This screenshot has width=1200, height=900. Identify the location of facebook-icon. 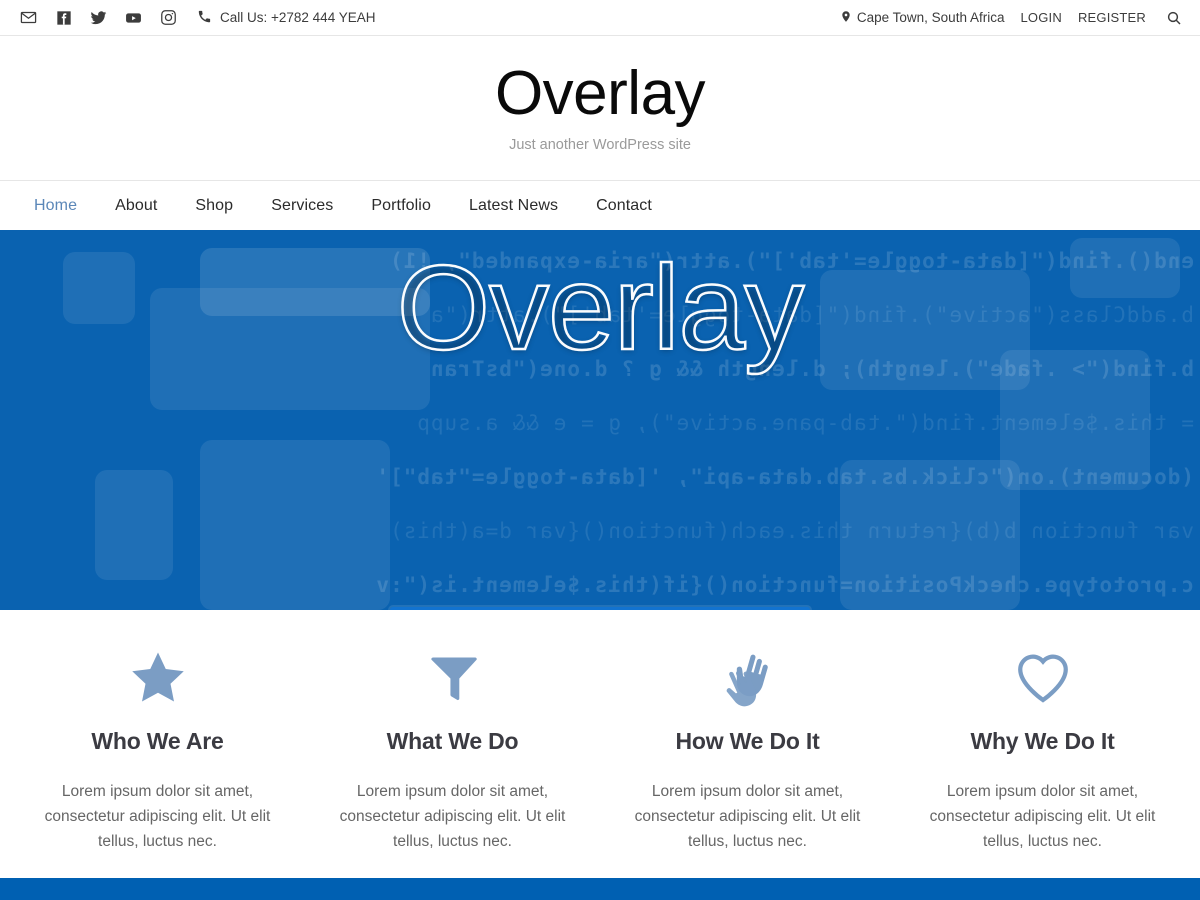
(63, 17).